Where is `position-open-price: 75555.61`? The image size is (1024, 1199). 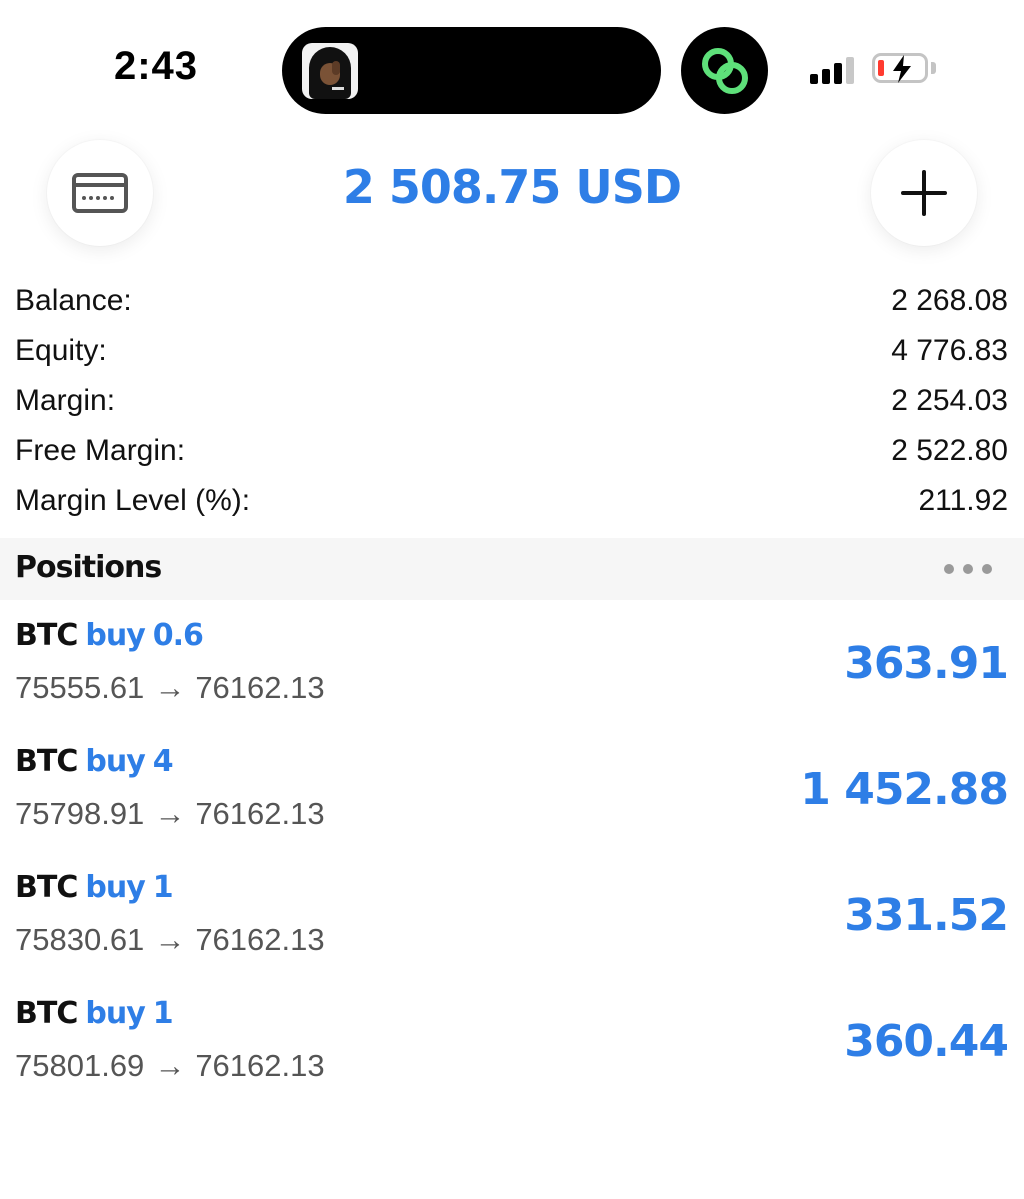 position-open-price: 75555.61 is located at coordinates (80, 687).